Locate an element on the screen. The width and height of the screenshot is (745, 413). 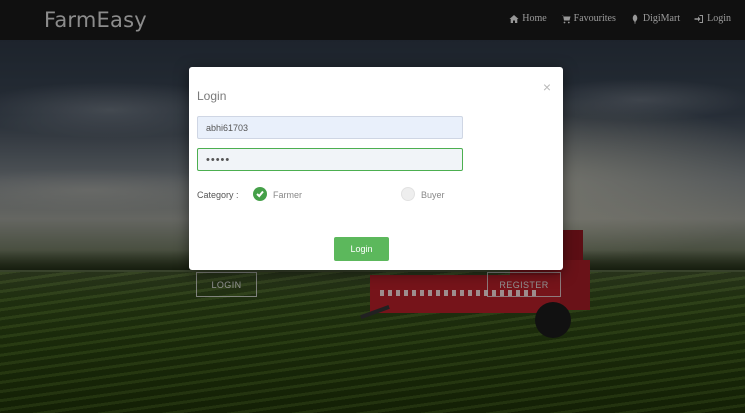
check-icon is located at coordinates (260, 194).